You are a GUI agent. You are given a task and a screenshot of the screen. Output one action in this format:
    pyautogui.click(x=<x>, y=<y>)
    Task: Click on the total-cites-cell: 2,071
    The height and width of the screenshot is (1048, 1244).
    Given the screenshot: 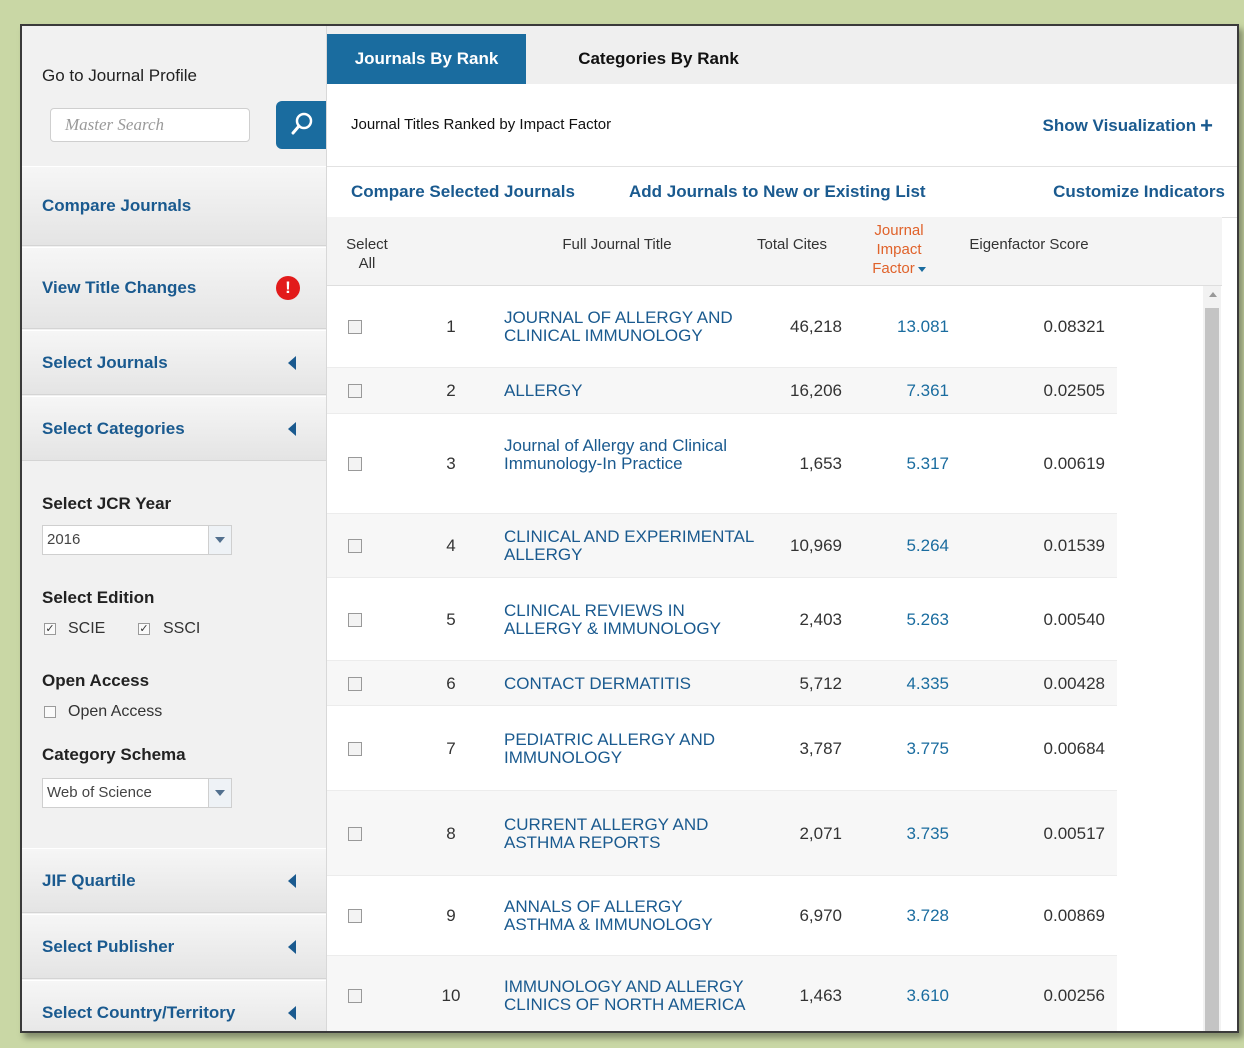 What is the action you would take?
    pyautogui.click(x=820, y=833)
    